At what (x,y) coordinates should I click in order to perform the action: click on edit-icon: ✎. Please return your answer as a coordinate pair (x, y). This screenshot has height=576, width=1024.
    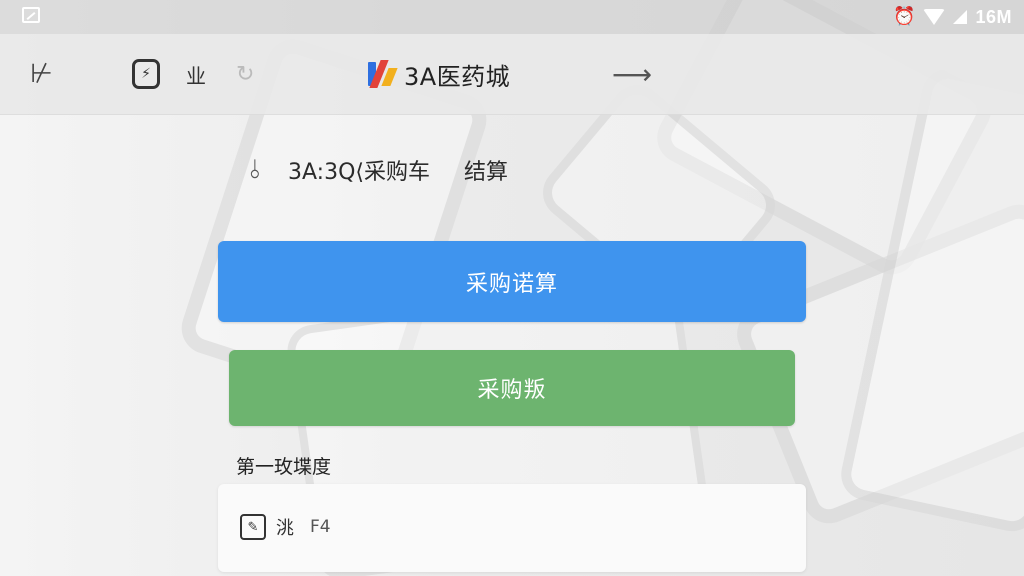
    Looking at the image, I should click on (253, 527).